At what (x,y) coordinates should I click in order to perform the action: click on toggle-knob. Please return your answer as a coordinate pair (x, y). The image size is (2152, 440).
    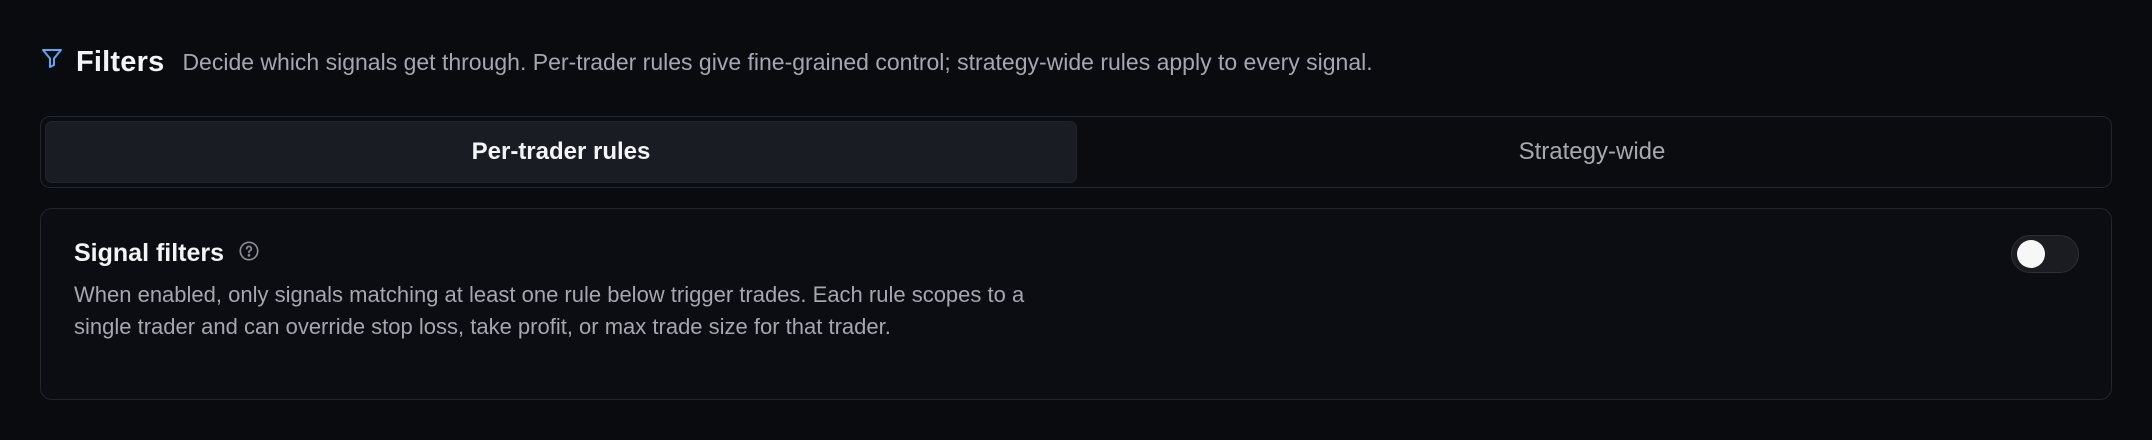
    Looking at the image, I should click on (2031, 254).